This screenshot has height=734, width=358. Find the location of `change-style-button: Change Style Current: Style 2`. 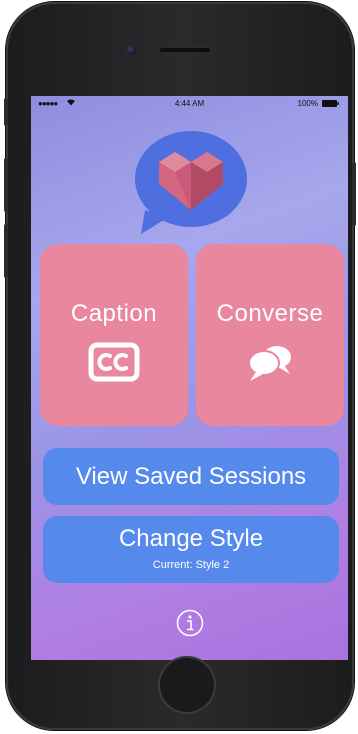

change-style-button: Change Style Current: Style 2 is located at coordinates (191, 549).